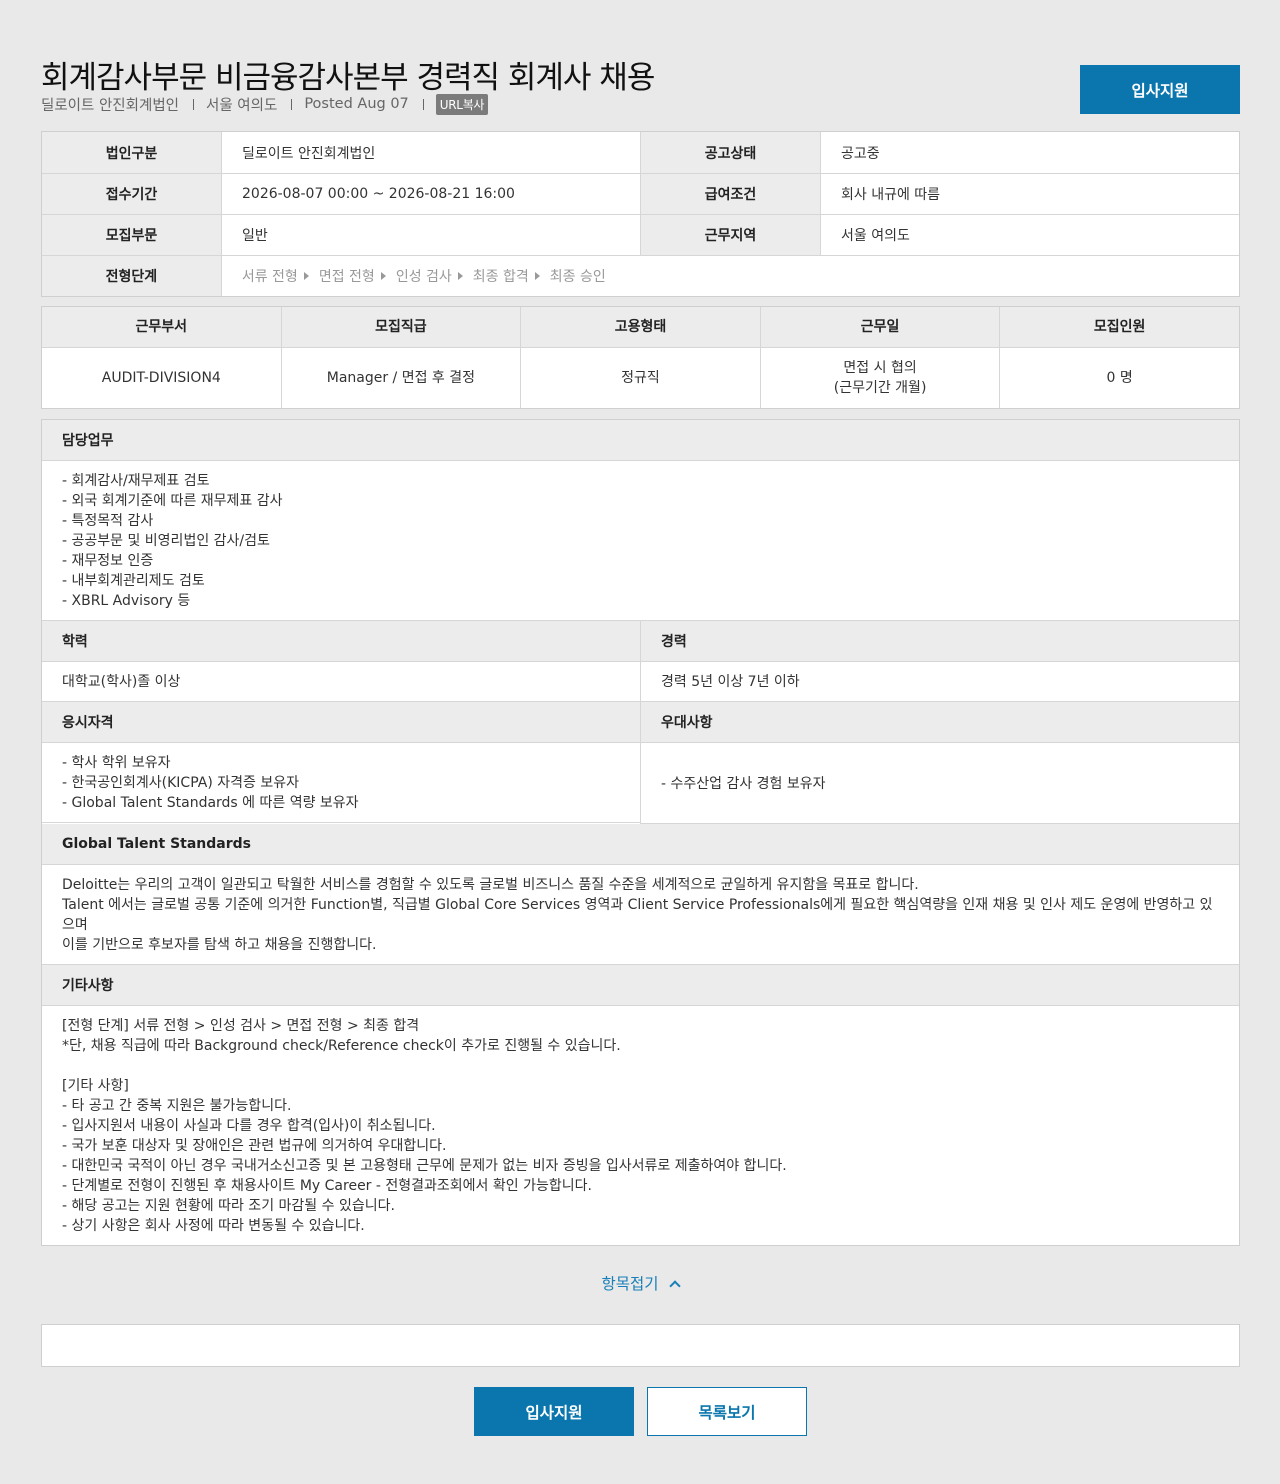 The height and width of the screenshot is (1484, 1280). What do you see at coordinates (228, 1206) in the screenshot?
I see `text-line: - 해당 공고는 지원 현황에 따라 조기 마감될 수 있습니다.` at bounding box center [228, 1206].